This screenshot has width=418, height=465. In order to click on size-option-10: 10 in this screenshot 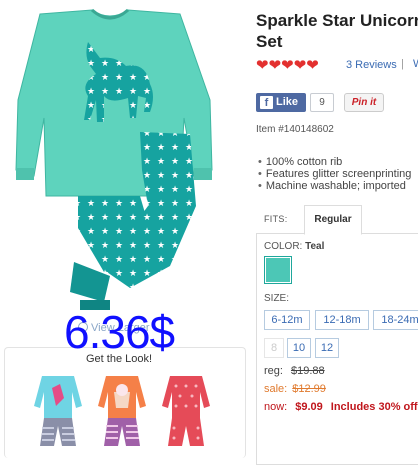, I will do `click(299, 348)`.